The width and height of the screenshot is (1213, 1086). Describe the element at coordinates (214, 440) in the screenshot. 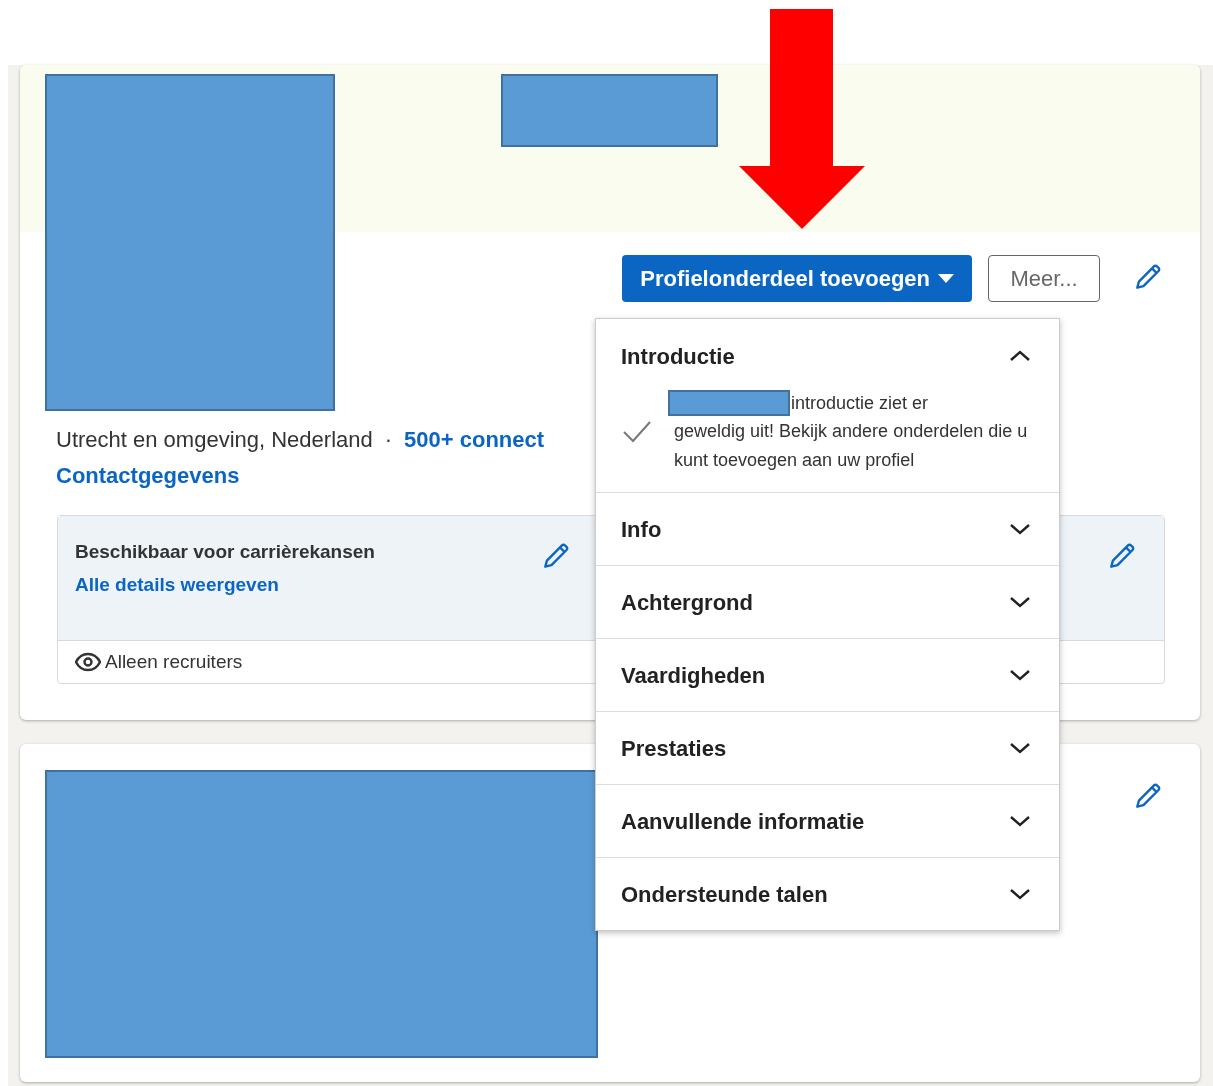

I see `location-text: Utrecht en omgeving, Nederland` at that location.